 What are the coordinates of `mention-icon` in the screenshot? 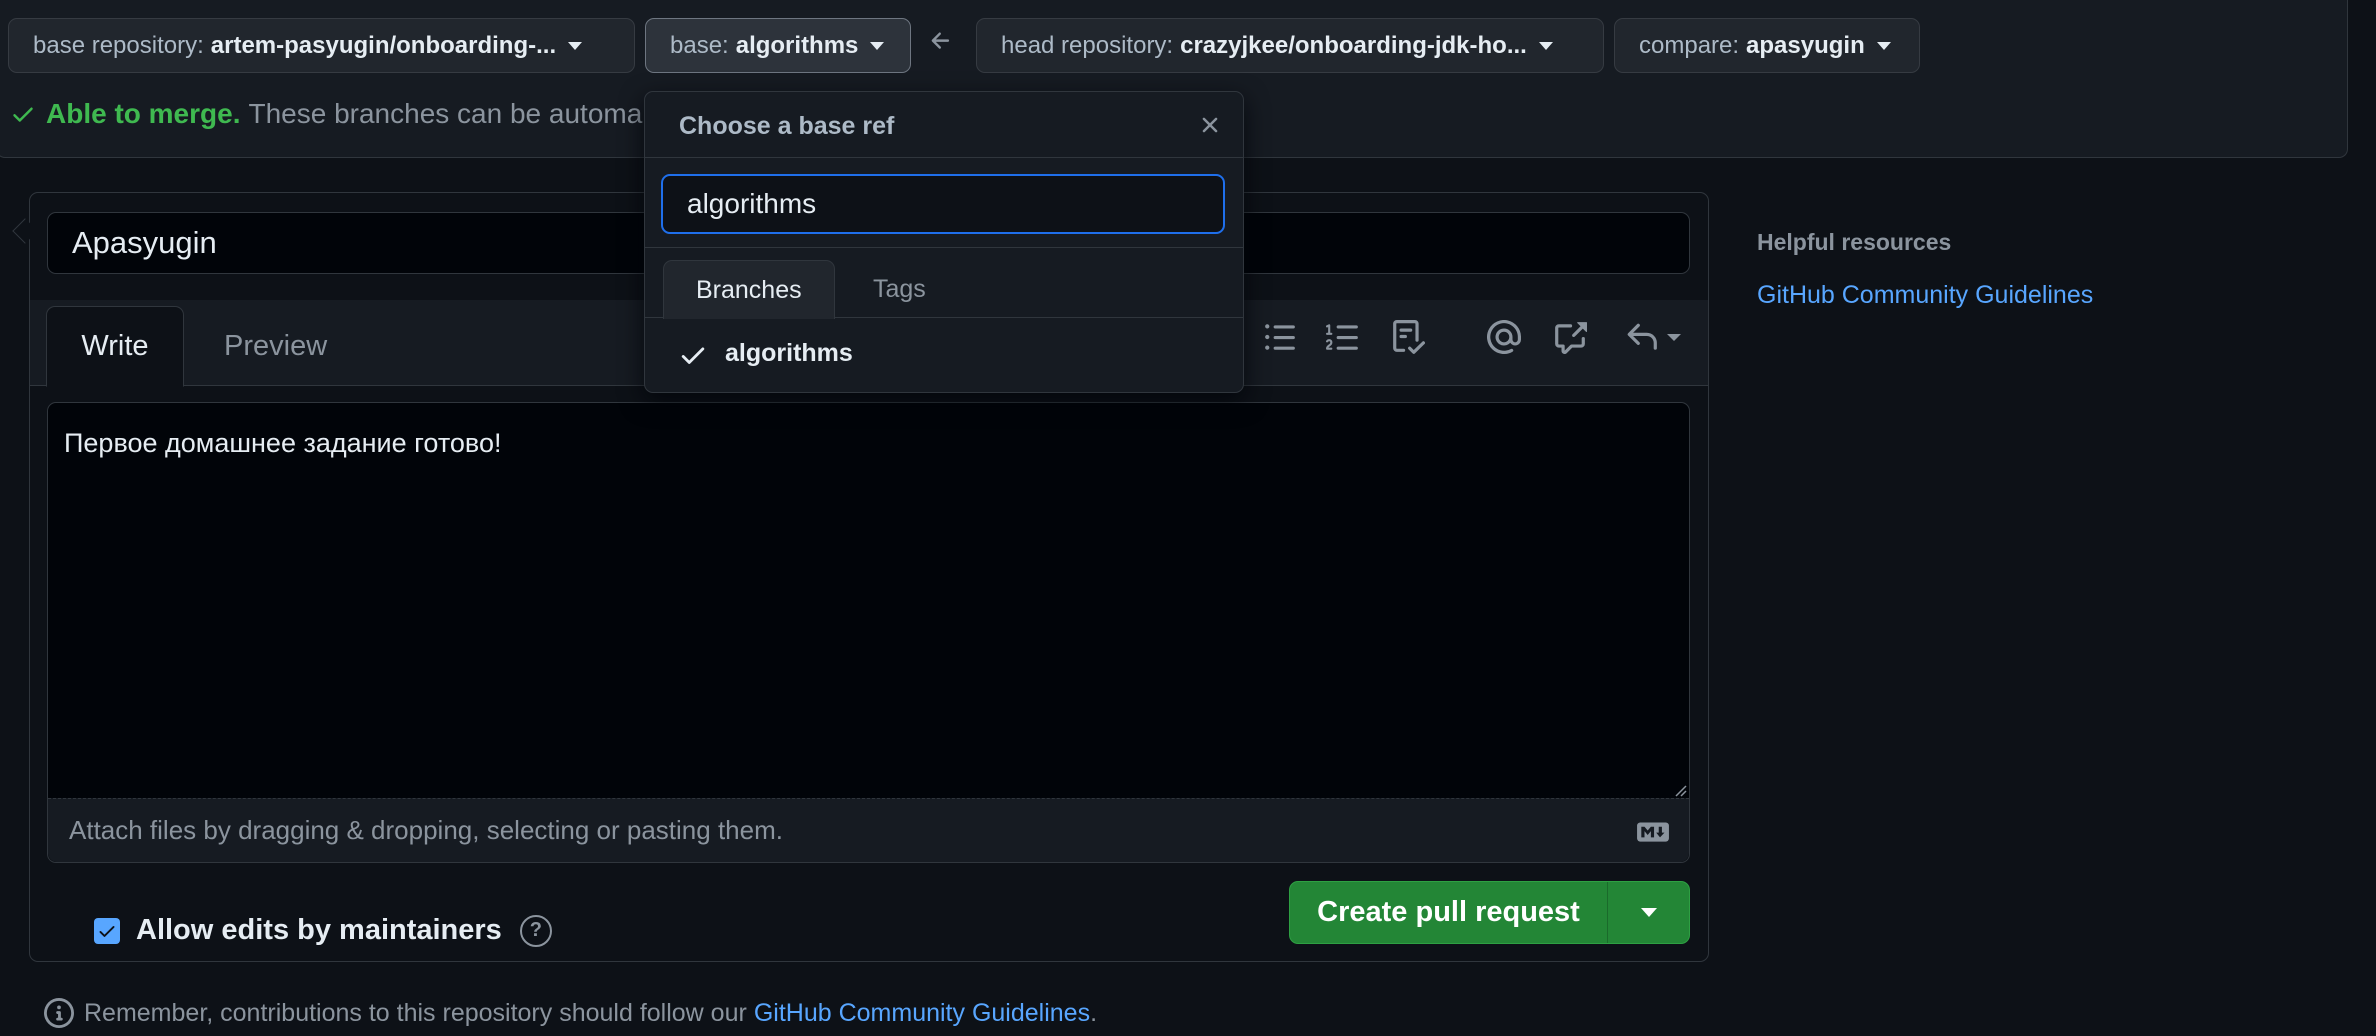 It's located at (1504, 337).